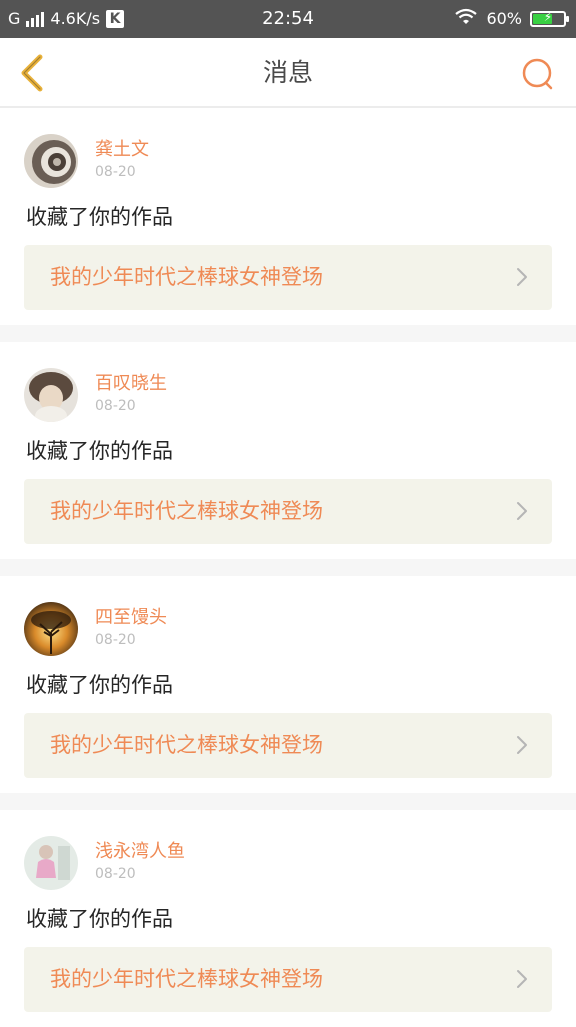 The width and height of the screenshot is (576, 1027). I want to click on search-icon, so click(537, 74).